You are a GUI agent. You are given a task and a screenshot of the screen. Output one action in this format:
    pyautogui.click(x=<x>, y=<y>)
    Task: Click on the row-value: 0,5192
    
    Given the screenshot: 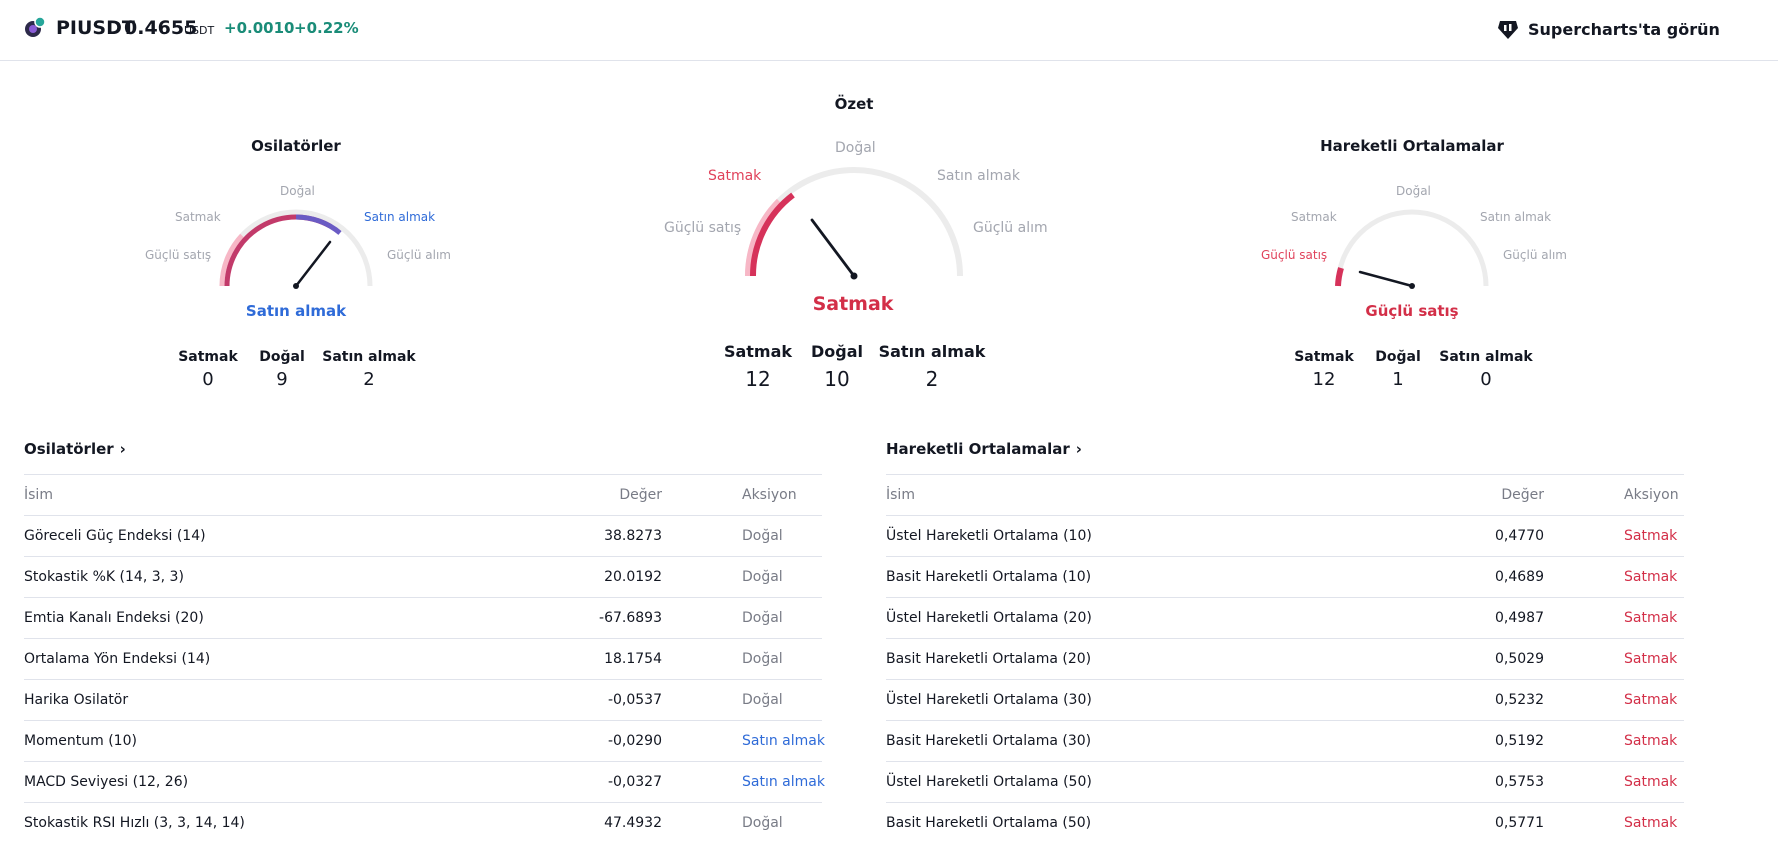 What is the action you would take?
    pyautogui.click(x=1519, y=741)
    